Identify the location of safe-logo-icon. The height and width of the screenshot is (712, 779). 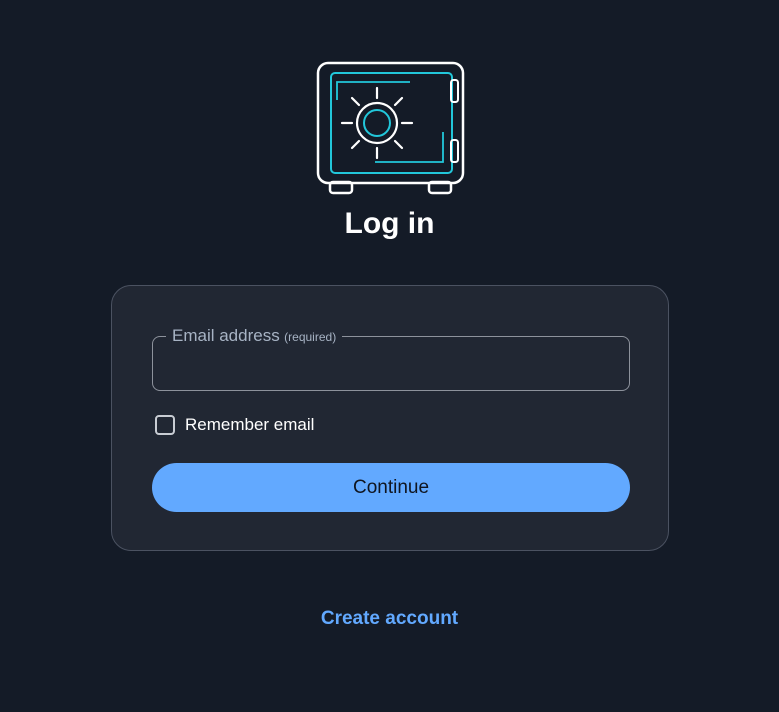
(391, 128).